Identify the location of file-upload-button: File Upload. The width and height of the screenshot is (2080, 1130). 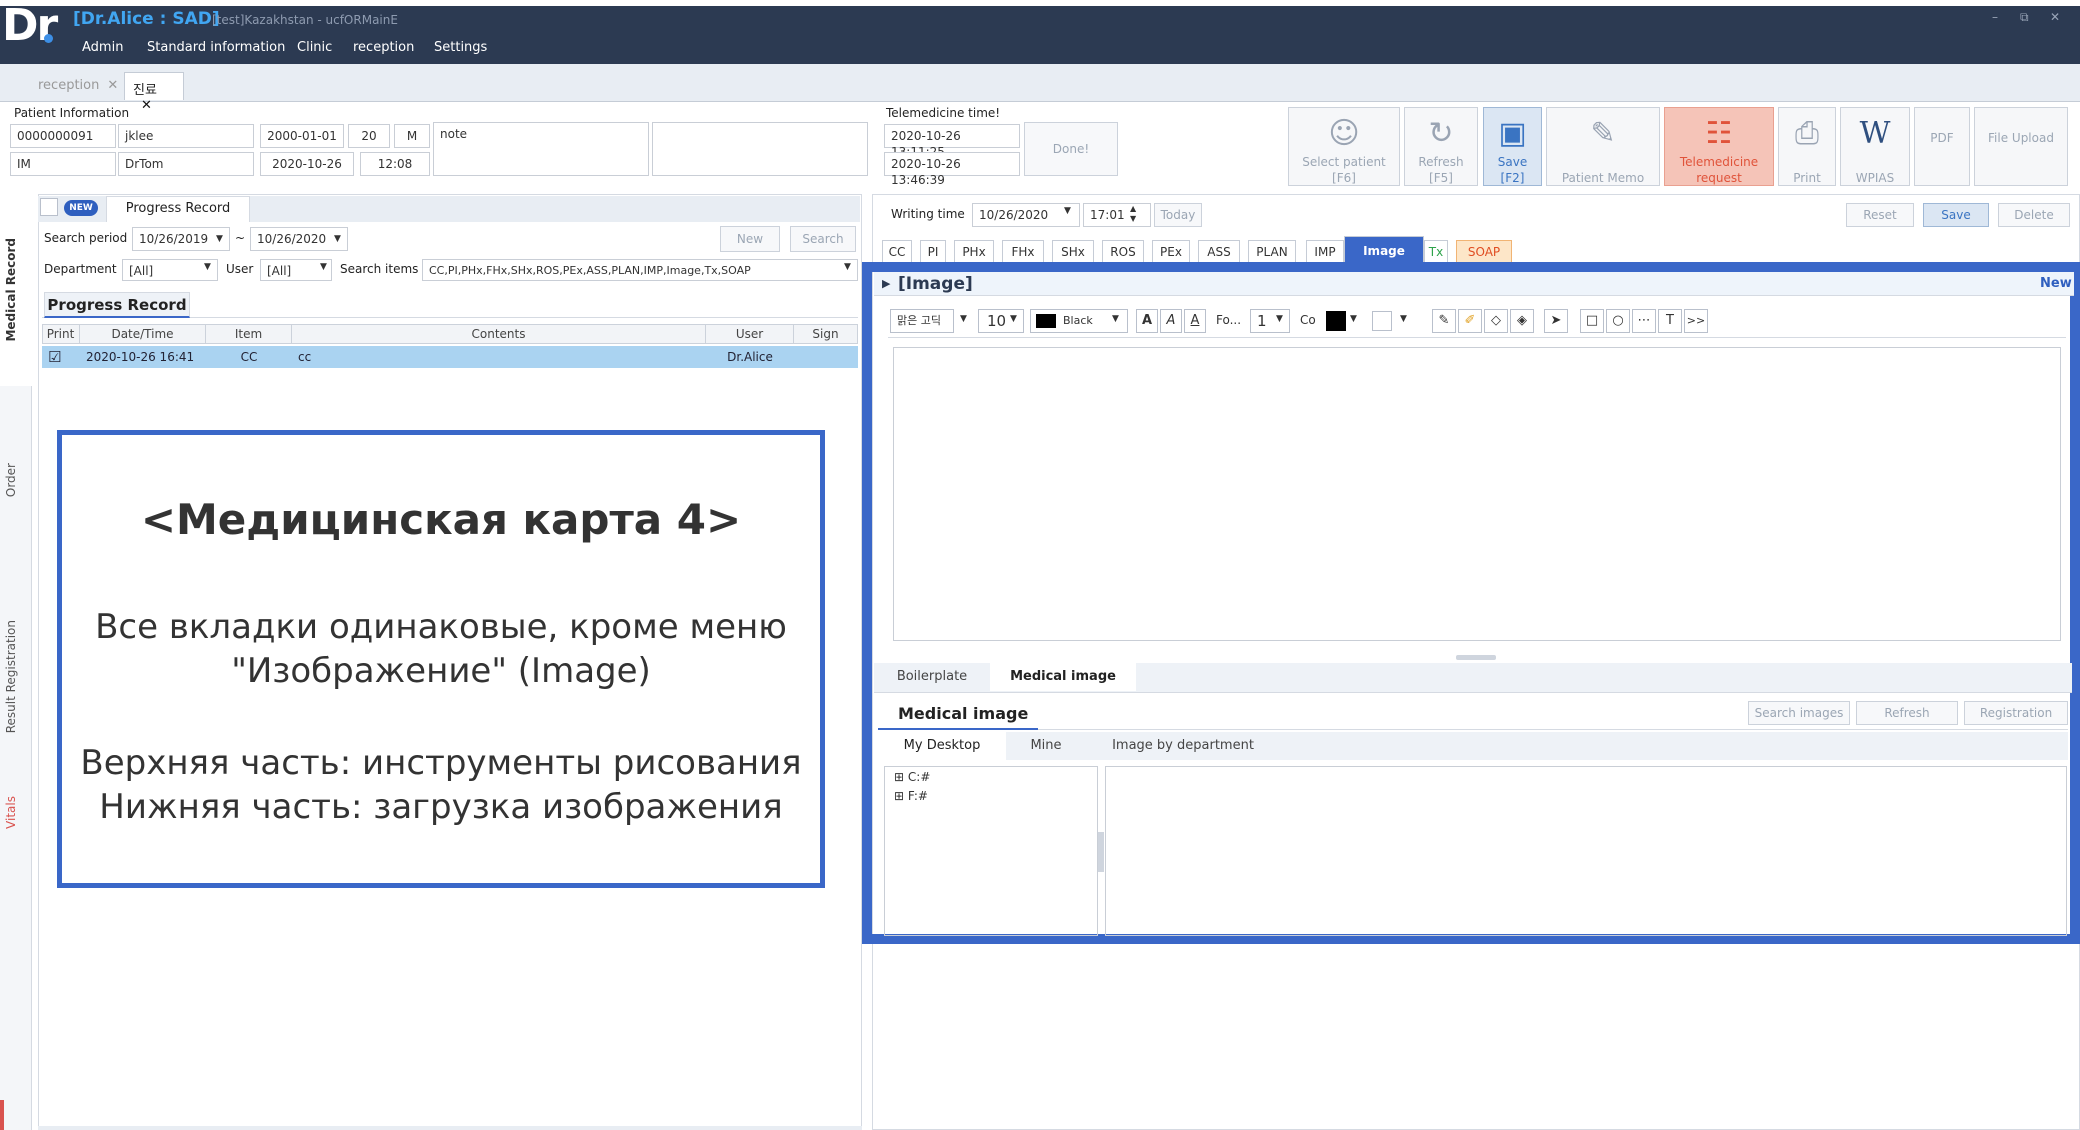
(2021, 146).